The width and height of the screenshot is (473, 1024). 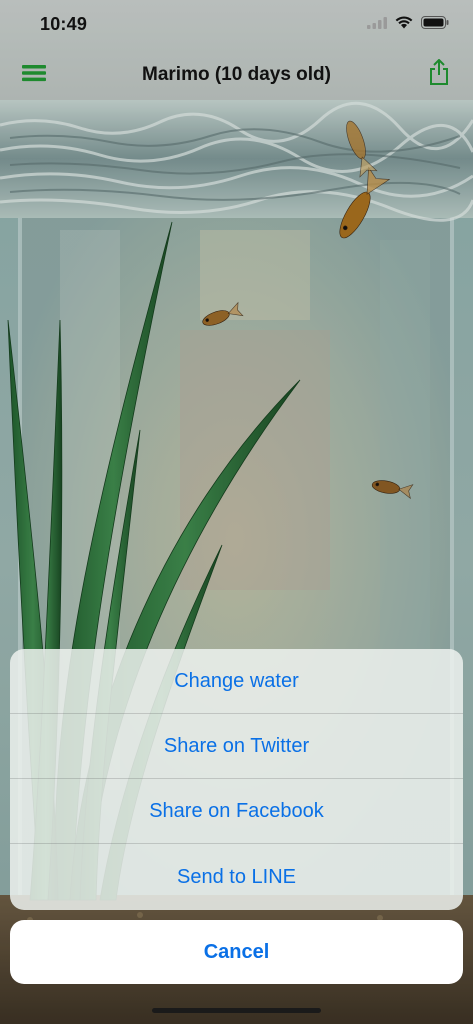 I want to click on cancel-button: Cancel, so click(x=236, y=952).